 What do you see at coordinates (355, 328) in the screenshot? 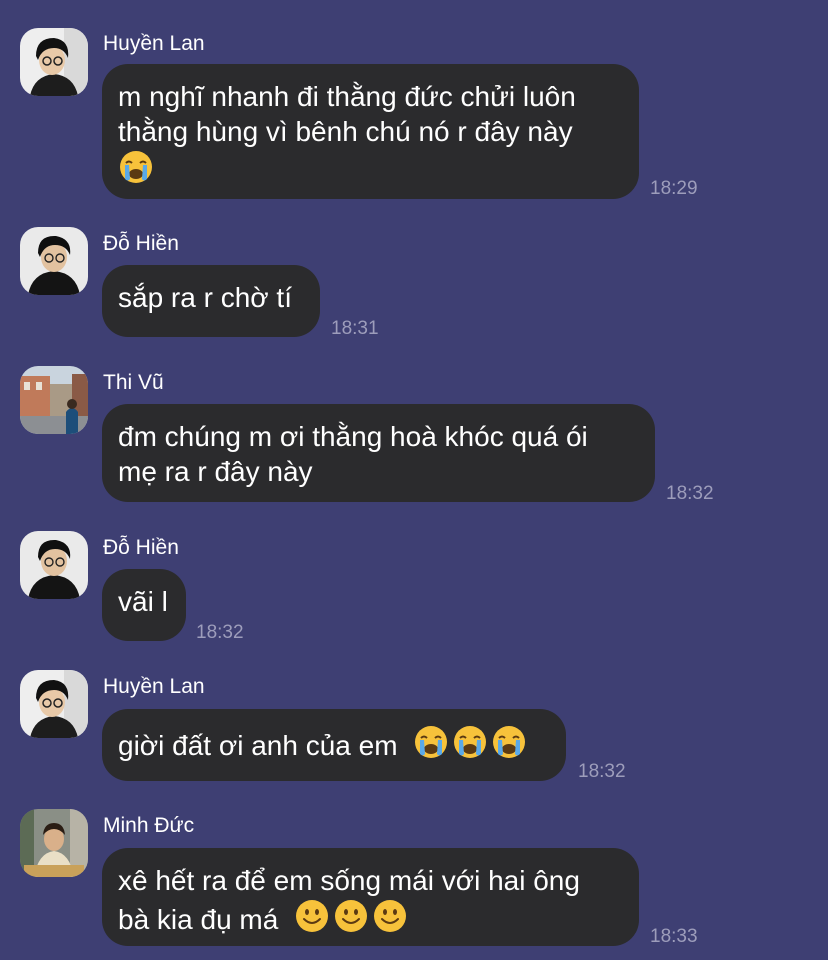
I see `timestamp: 18:31` at bounding box center [355, 328].